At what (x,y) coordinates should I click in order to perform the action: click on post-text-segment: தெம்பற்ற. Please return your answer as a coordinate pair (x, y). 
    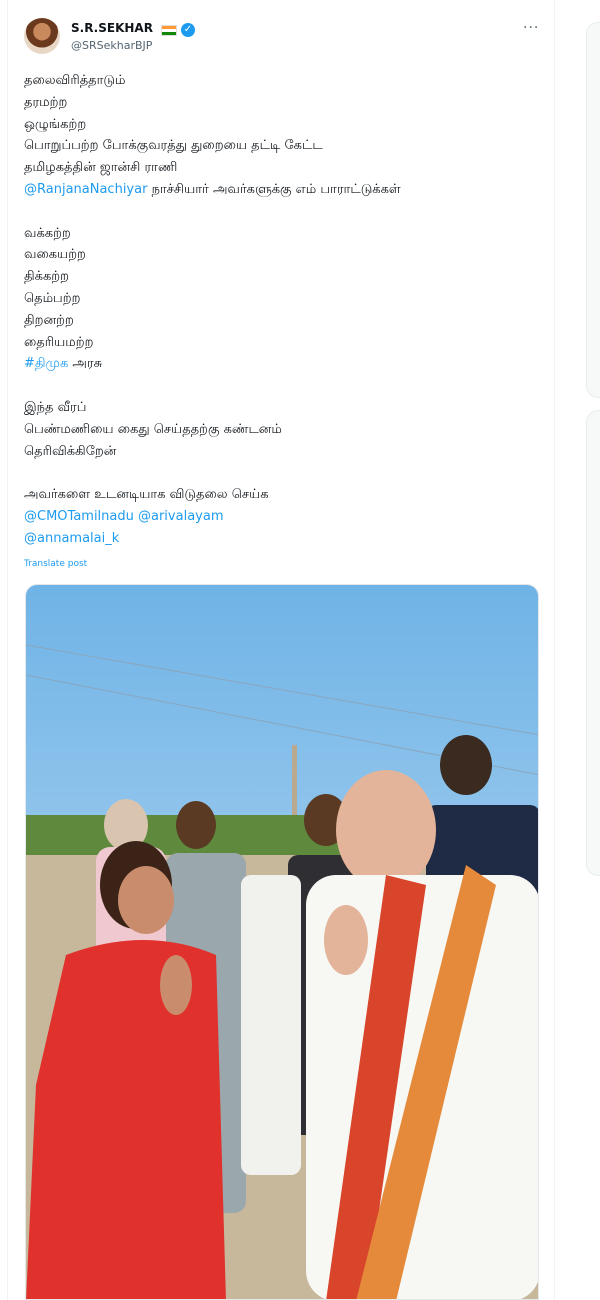
    Looking at the image, I should click on (52, 298).